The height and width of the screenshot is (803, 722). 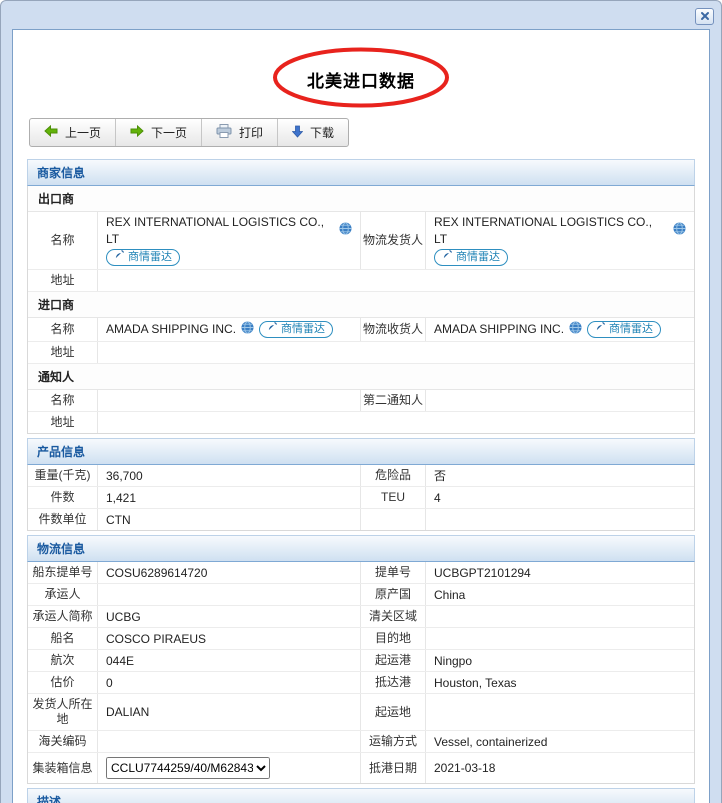 I want to click on table-row: 海关编码 运输方式 Vessel, containerized, so click(x=361, y=742).